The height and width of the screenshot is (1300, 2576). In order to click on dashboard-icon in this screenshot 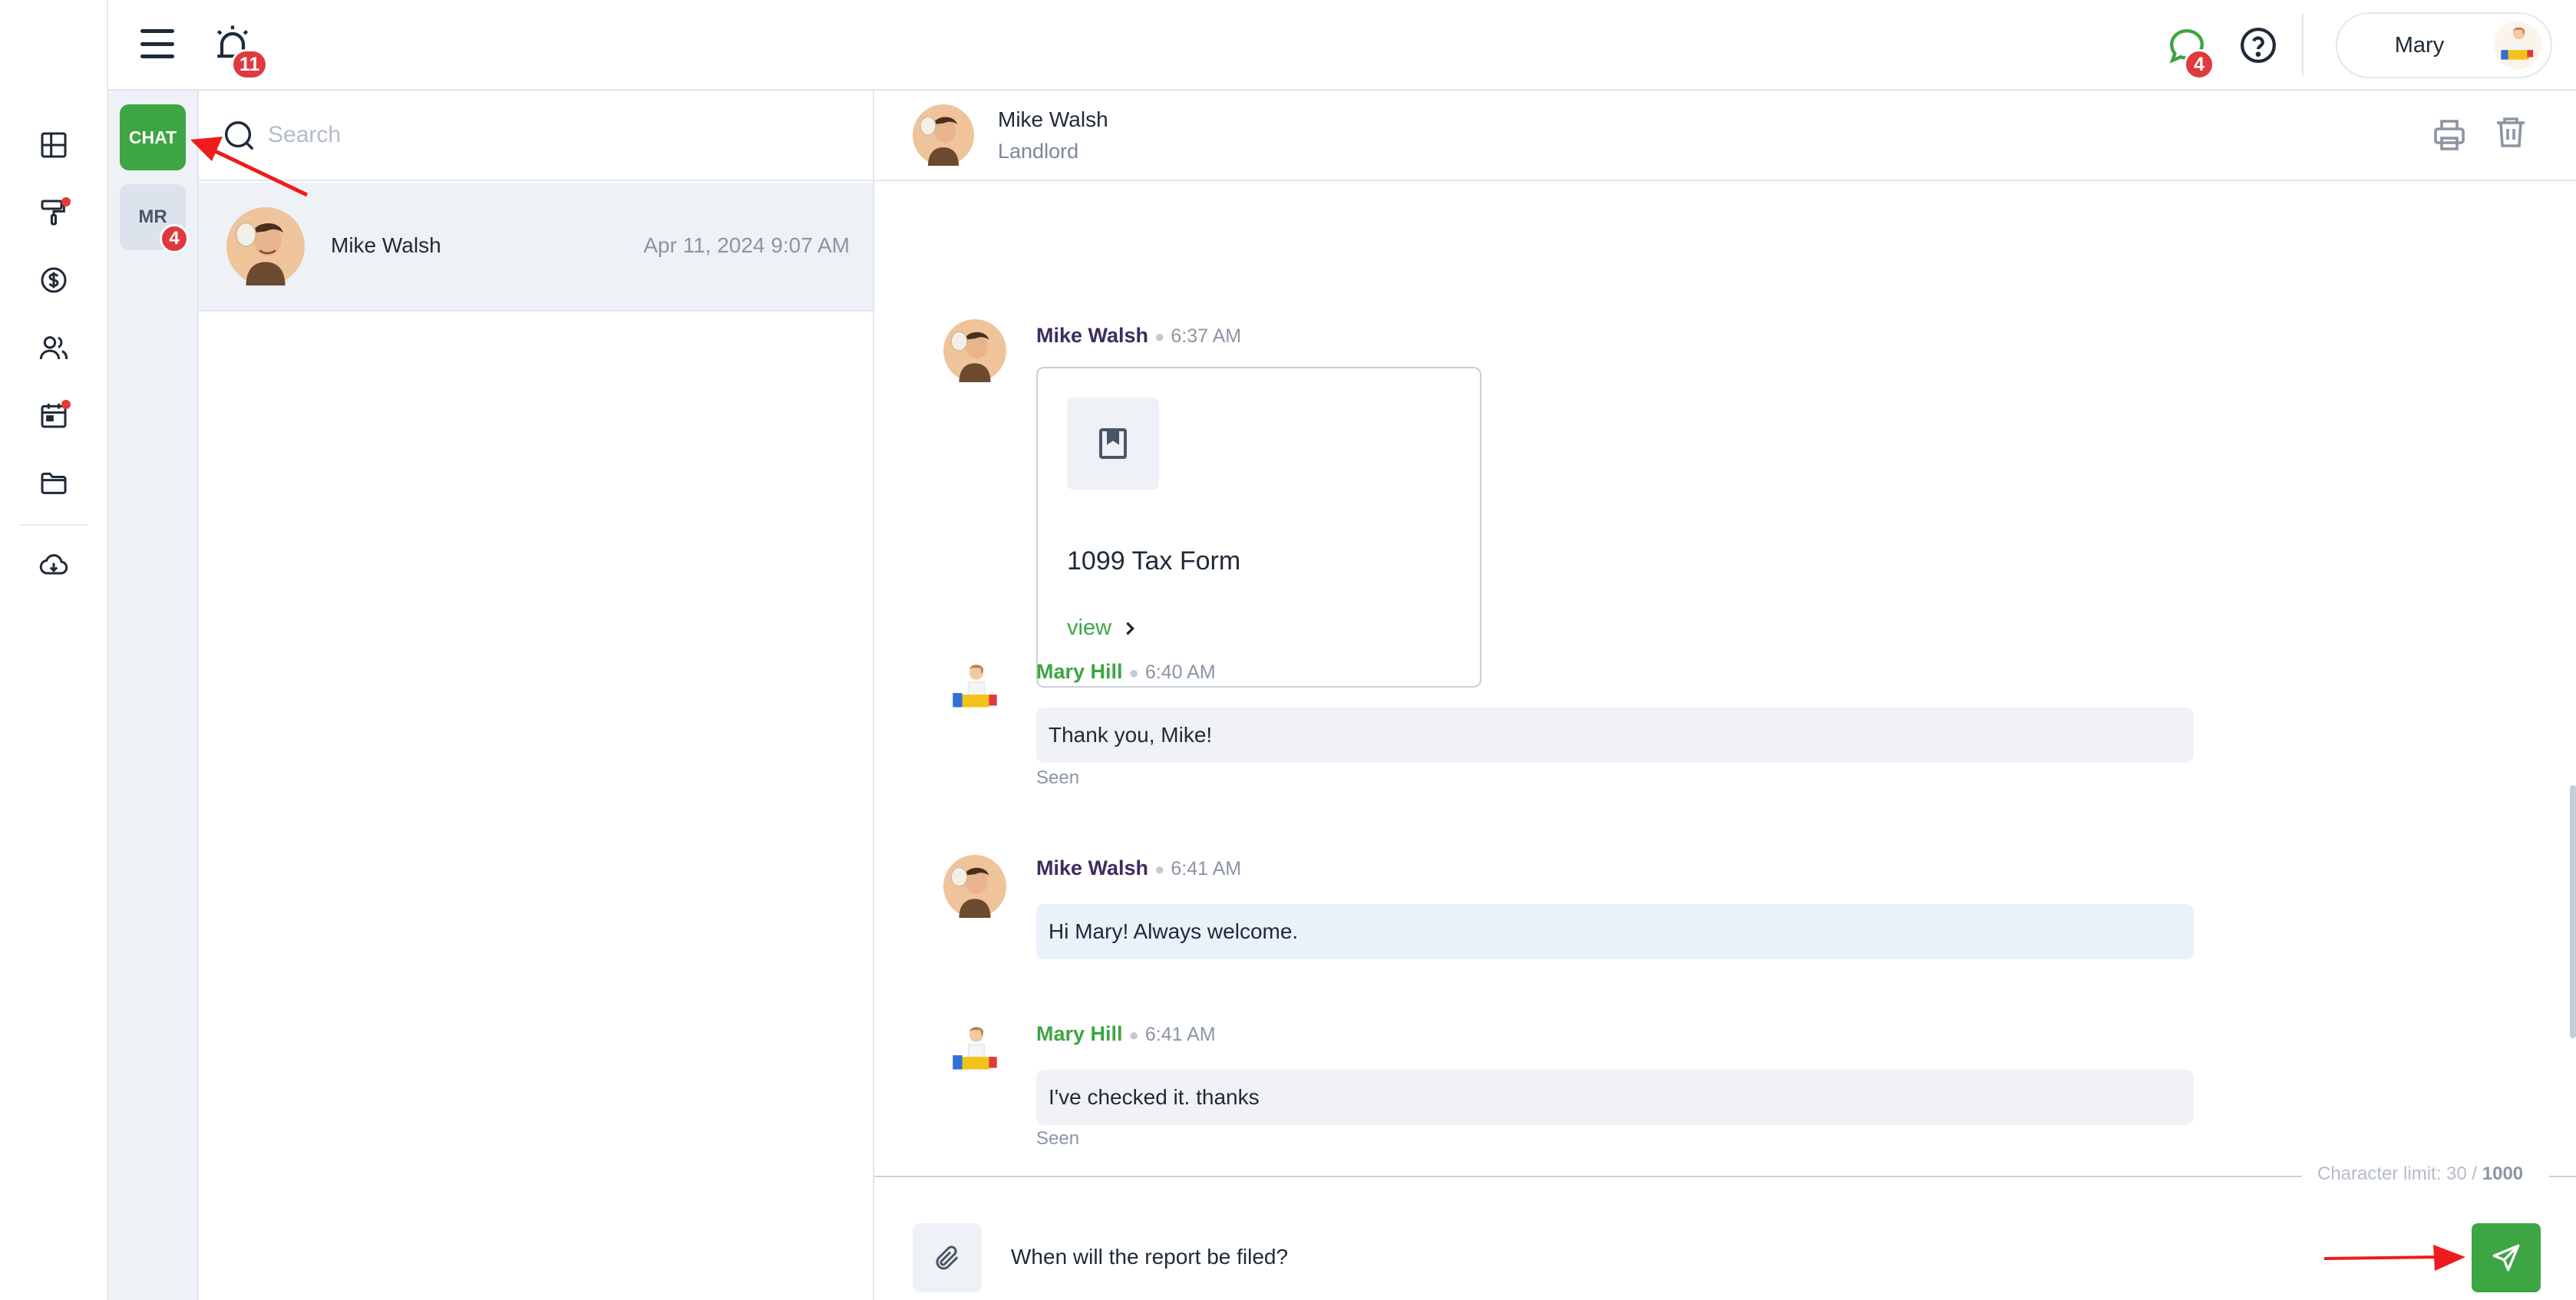, I will do `click(54, 145)`.